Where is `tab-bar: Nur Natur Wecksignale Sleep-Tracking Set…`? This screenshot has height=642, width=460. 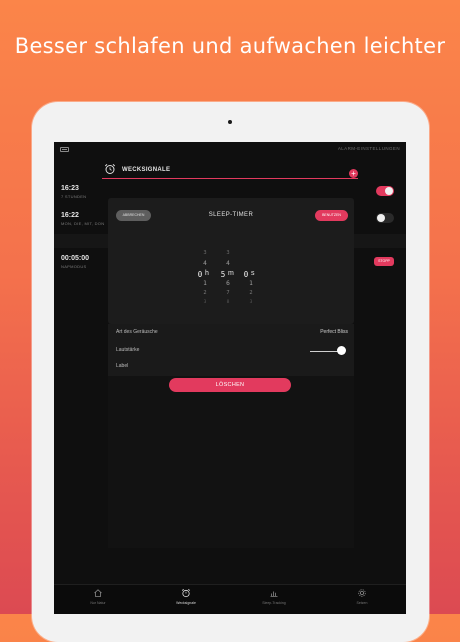 tab-bar: Nur Natur Wecksignale Sleep-Tracking Set… is located at coordinates (230, 599).